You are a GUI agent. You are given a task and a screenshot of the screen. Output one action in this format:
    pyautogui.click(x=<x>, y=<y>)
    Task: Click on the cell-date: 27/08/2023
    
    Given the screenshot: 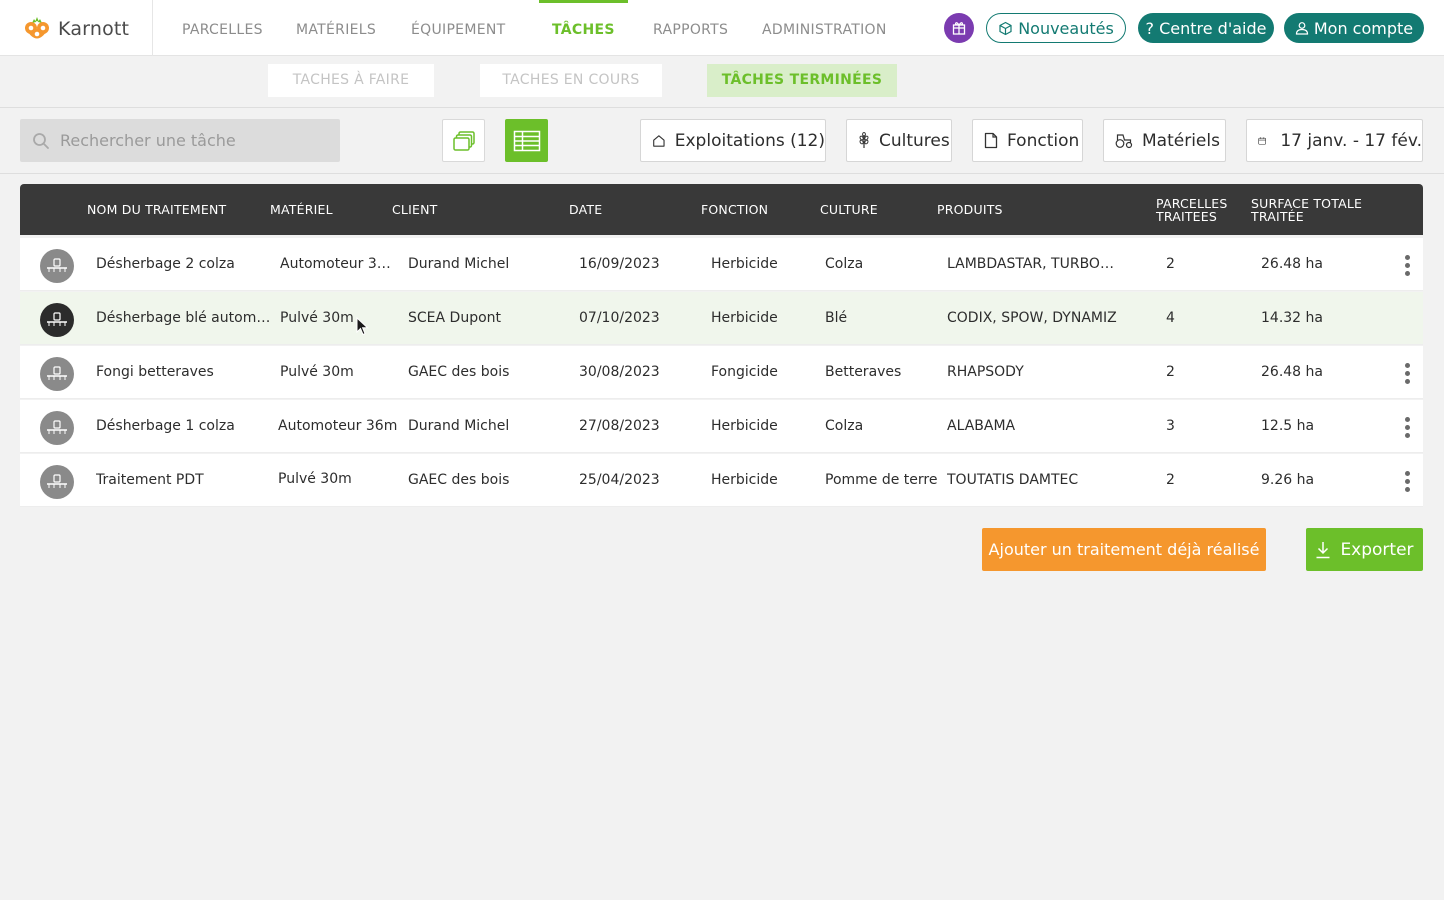 What is the action you would take?
    pyautogui.click(x=619, y=426)
    